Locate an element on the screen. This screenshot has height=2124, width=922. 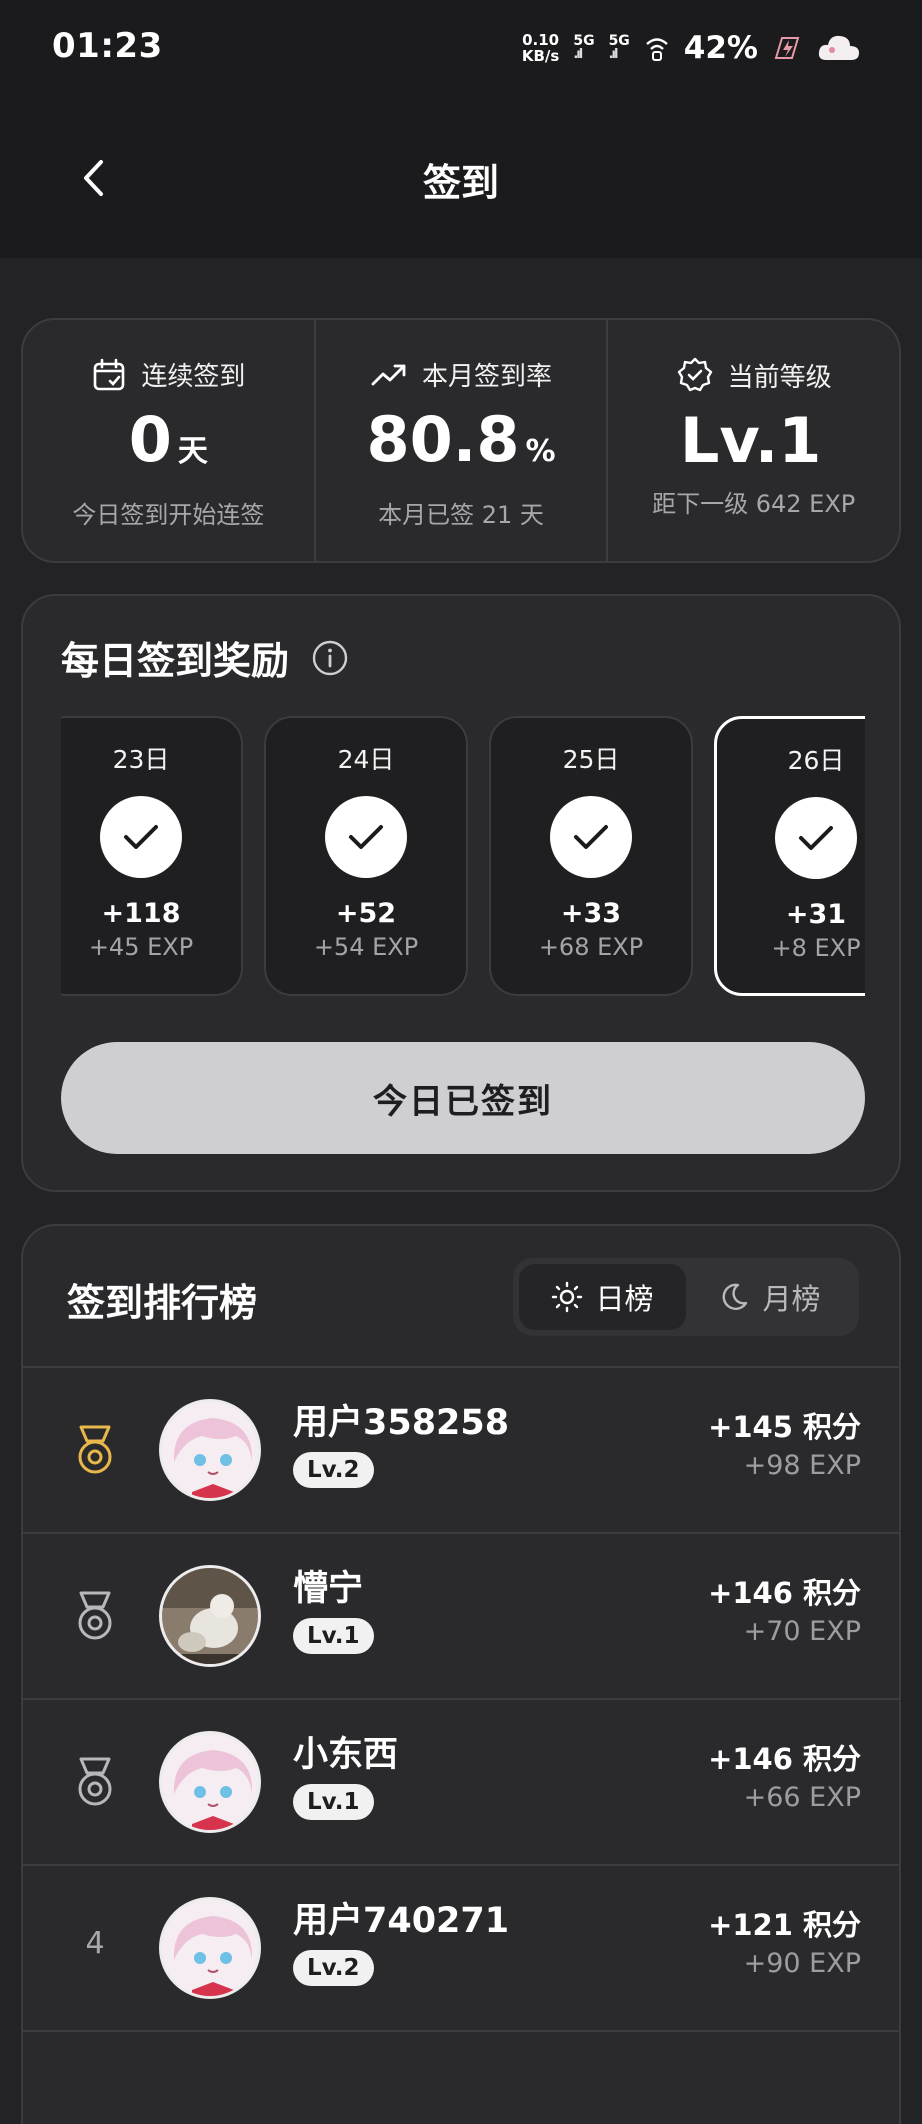
reward-day-26-today: 26日 +31 +8 EXP is located at coordinates (789, 856).